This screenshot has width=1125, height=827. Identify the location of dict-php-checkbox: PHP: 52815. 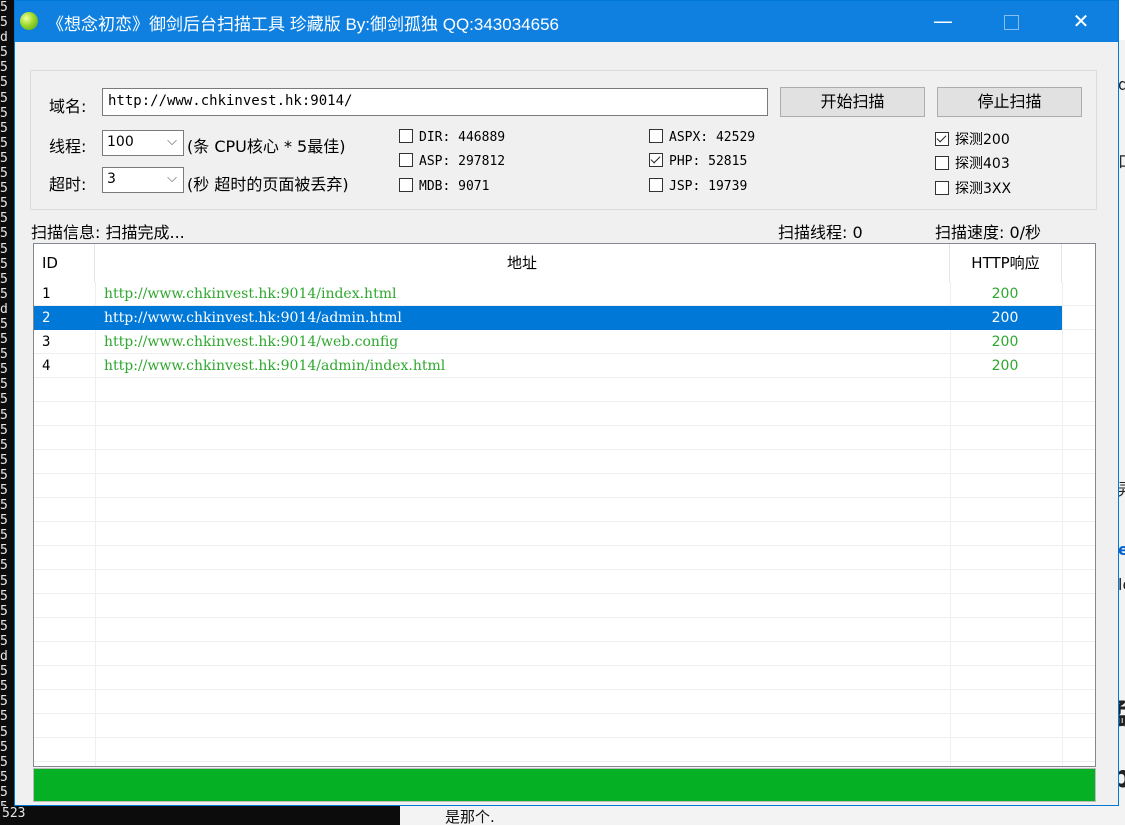
(698, 161).